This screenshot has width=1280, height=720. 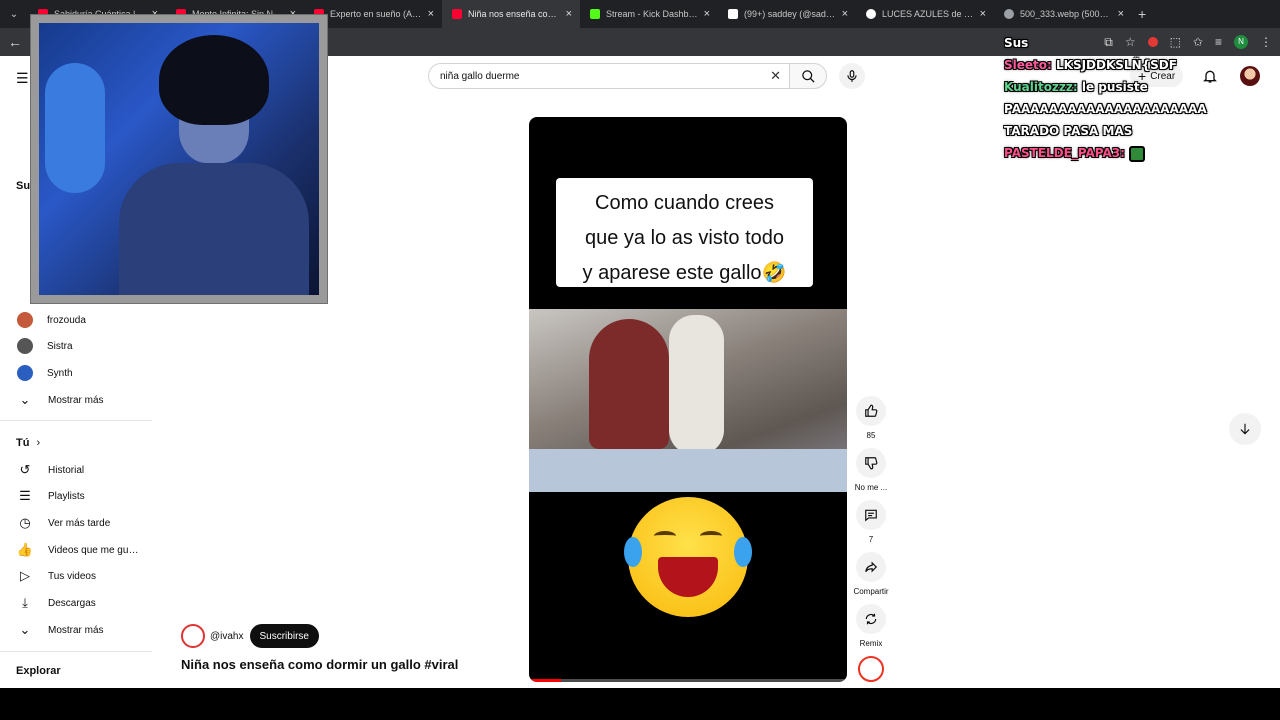 What do you see at coordinates (640, 704) in the screenshot?
I see `stream-bottom-bar` at bounding box center [640, 704].